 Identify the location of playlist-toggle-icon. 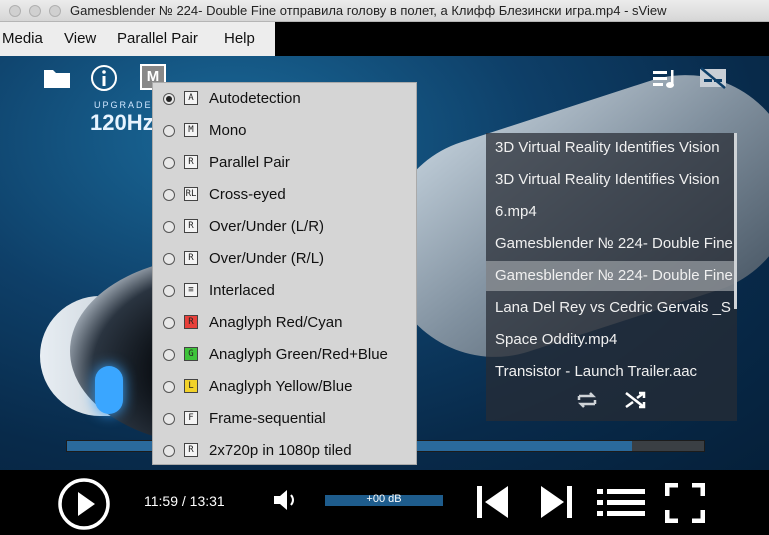
(622, 503).